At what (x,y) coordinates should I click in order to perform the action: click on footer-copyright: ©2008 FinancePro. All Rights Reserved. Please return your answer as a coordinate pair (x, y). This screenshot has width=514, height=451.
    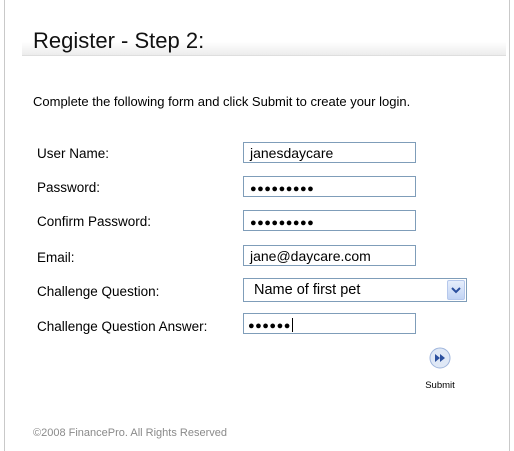
    Looking at the image, I should click on (130, 433).